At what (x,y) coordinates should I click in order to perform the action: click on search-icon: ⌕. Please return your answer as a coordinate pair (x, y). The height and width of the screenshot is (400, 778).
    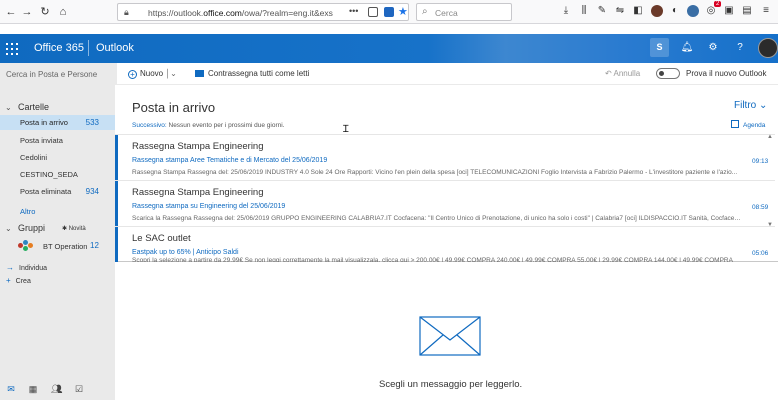
    Looking at the image, I should click on (425, 11).